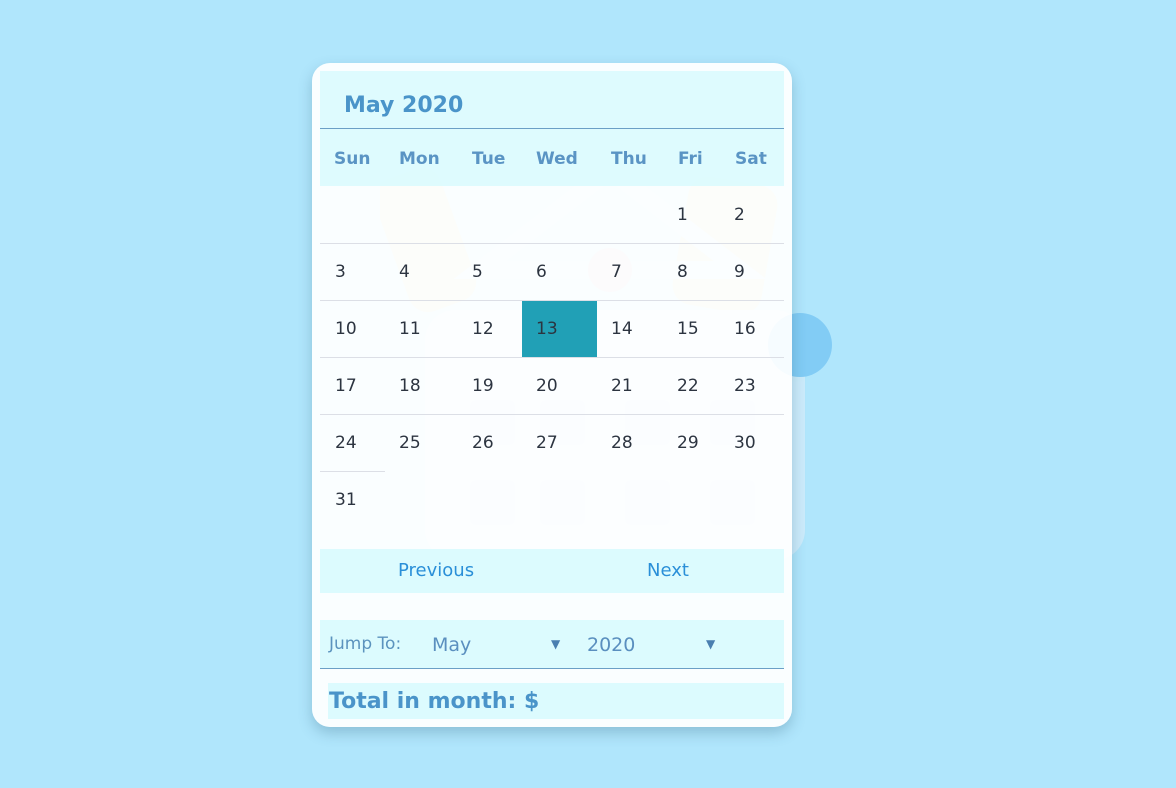 This screenshot has width=1176, height=788. What do you see at coordinates (622, 329) in the screenshot?
I see `day-cell: 14` at bounding box center [622, 329].